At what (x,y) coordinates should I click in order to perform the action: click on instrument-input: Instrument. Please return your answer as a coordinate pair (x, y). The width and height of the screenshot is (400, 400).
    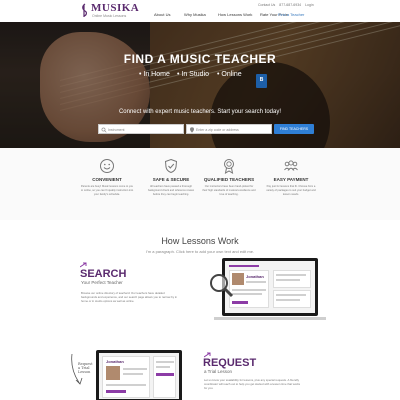
    Looking at the image, I should click on (141, 129).